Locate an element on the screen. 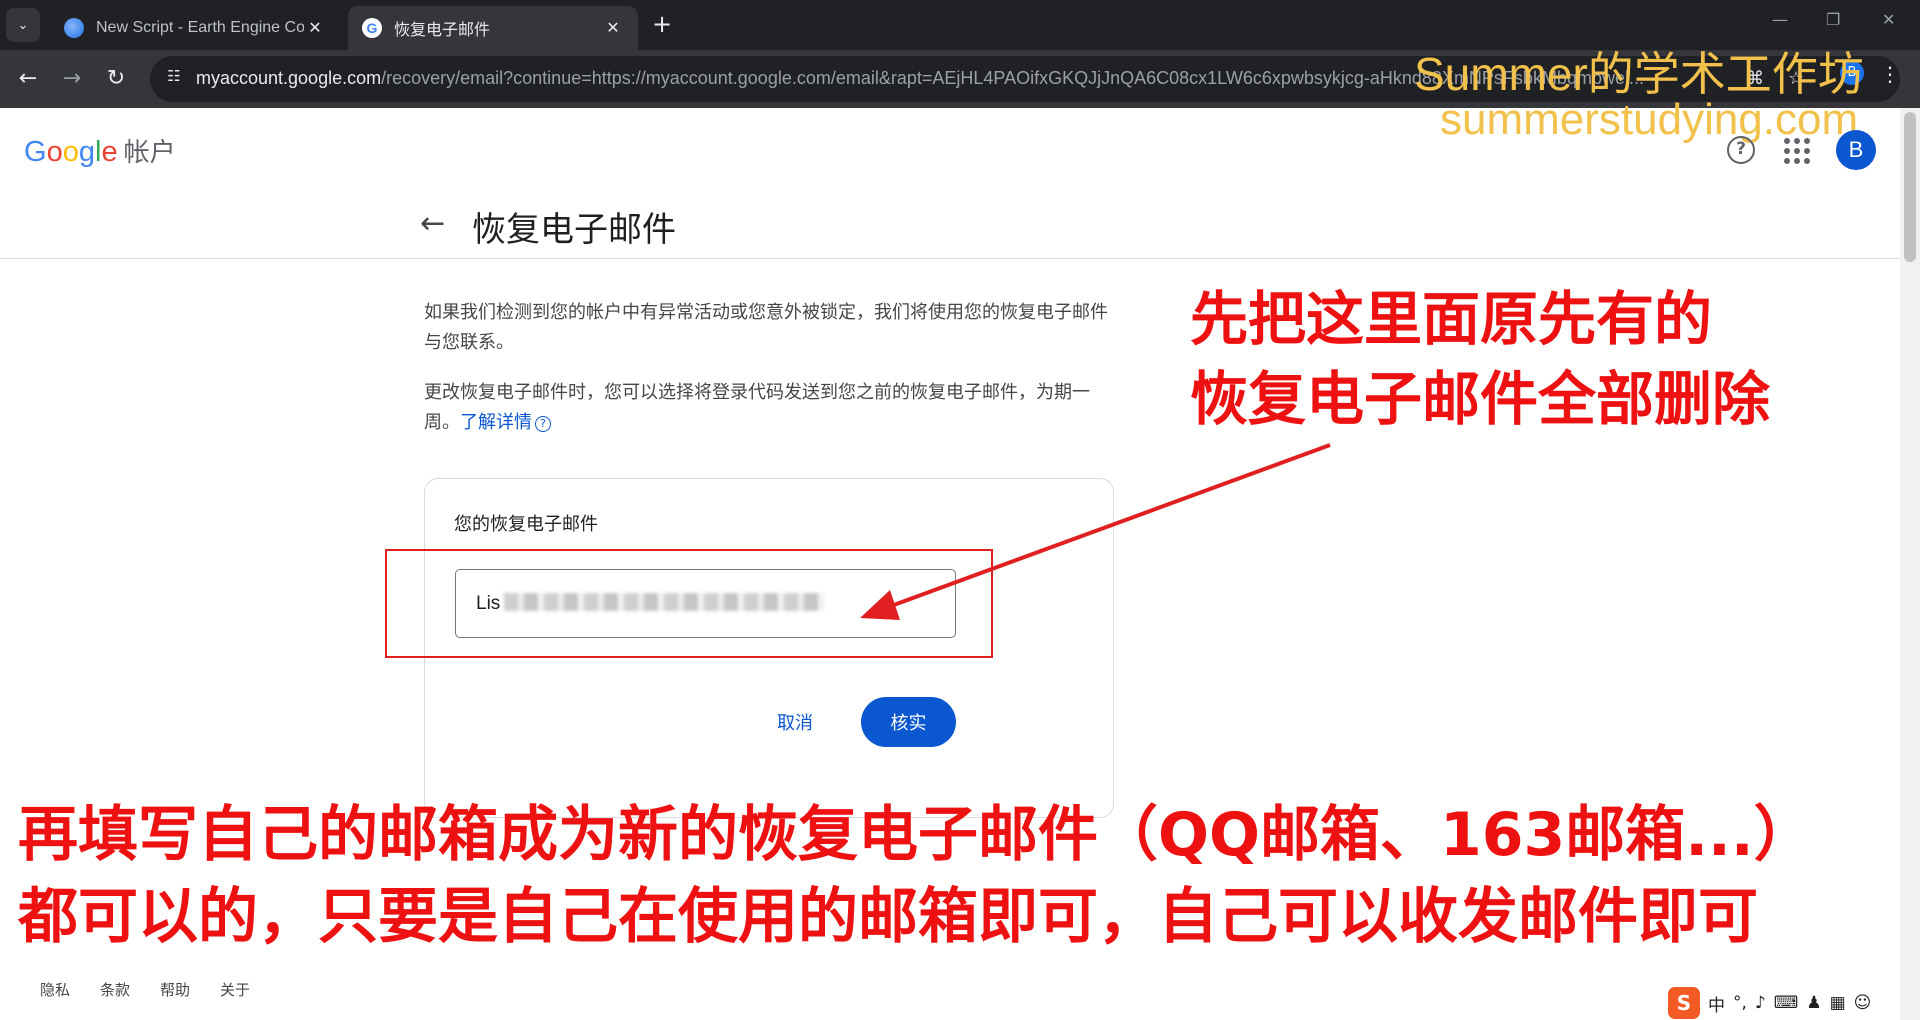 The image size is (1920, 1020). ime-mode-indicator: 中 is located at coordinates (1716, 1003).